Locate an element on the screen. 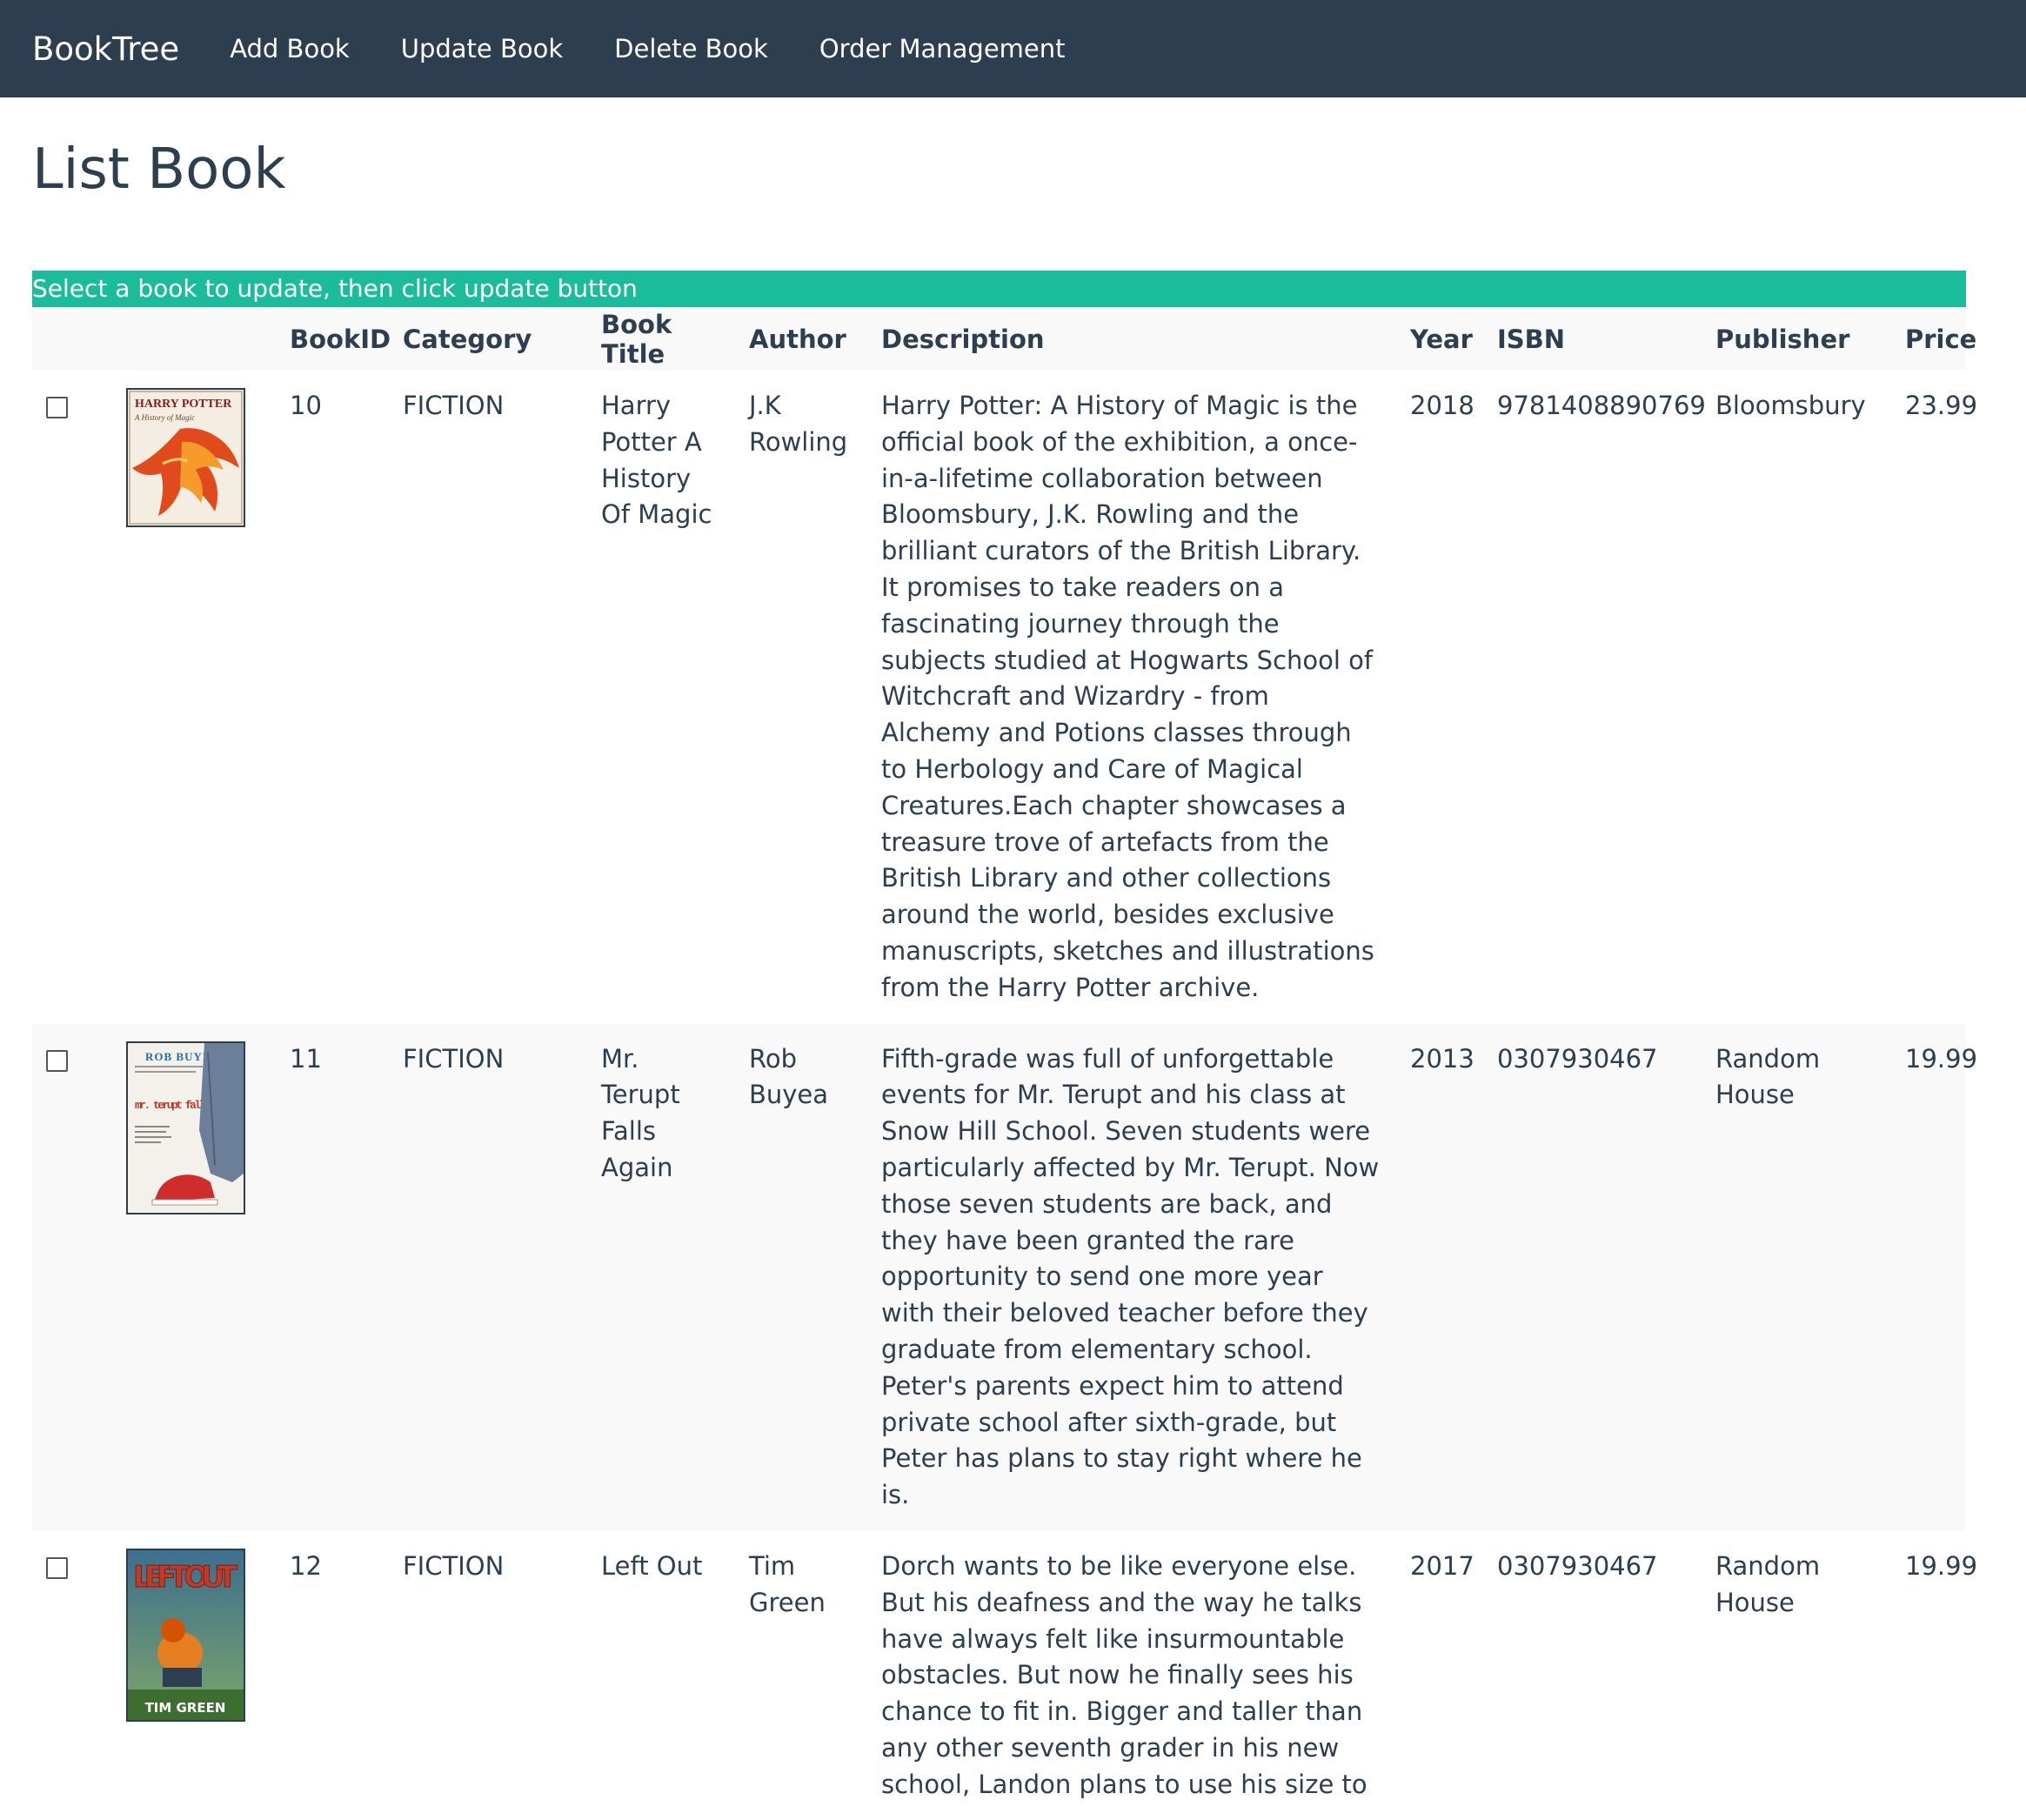  cell-year: 2018 is located at coordinates (1442, 405).